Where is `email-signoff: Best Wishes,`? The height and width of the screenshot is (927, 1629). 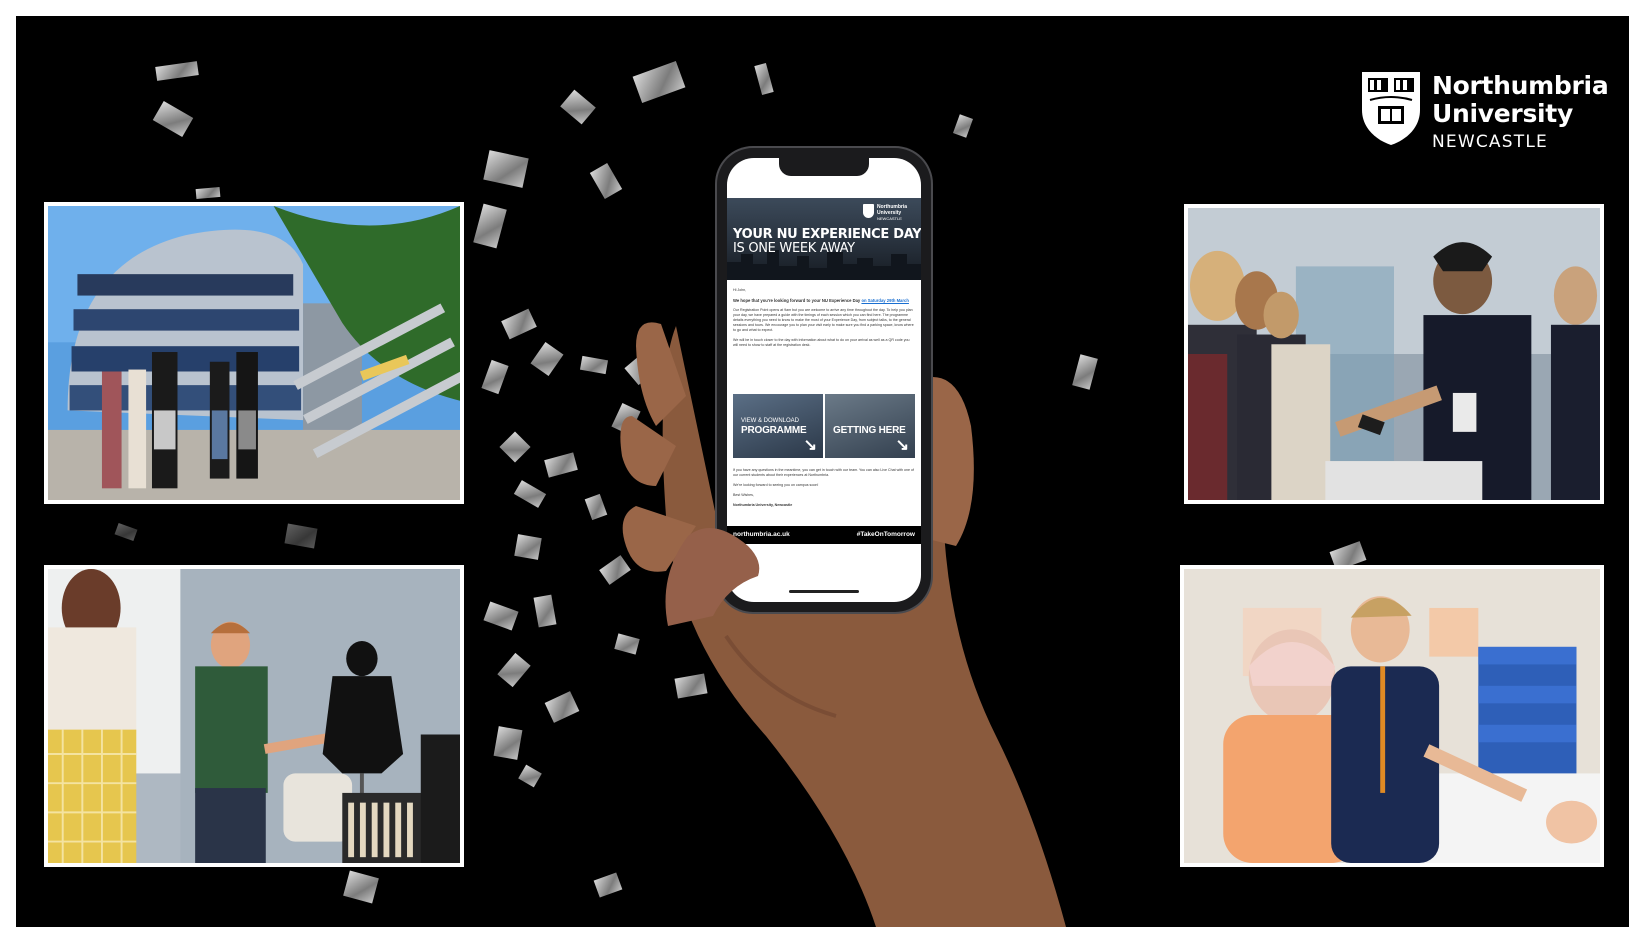 email-signoff: Best Wishes, is located at coordinates (743, 495).